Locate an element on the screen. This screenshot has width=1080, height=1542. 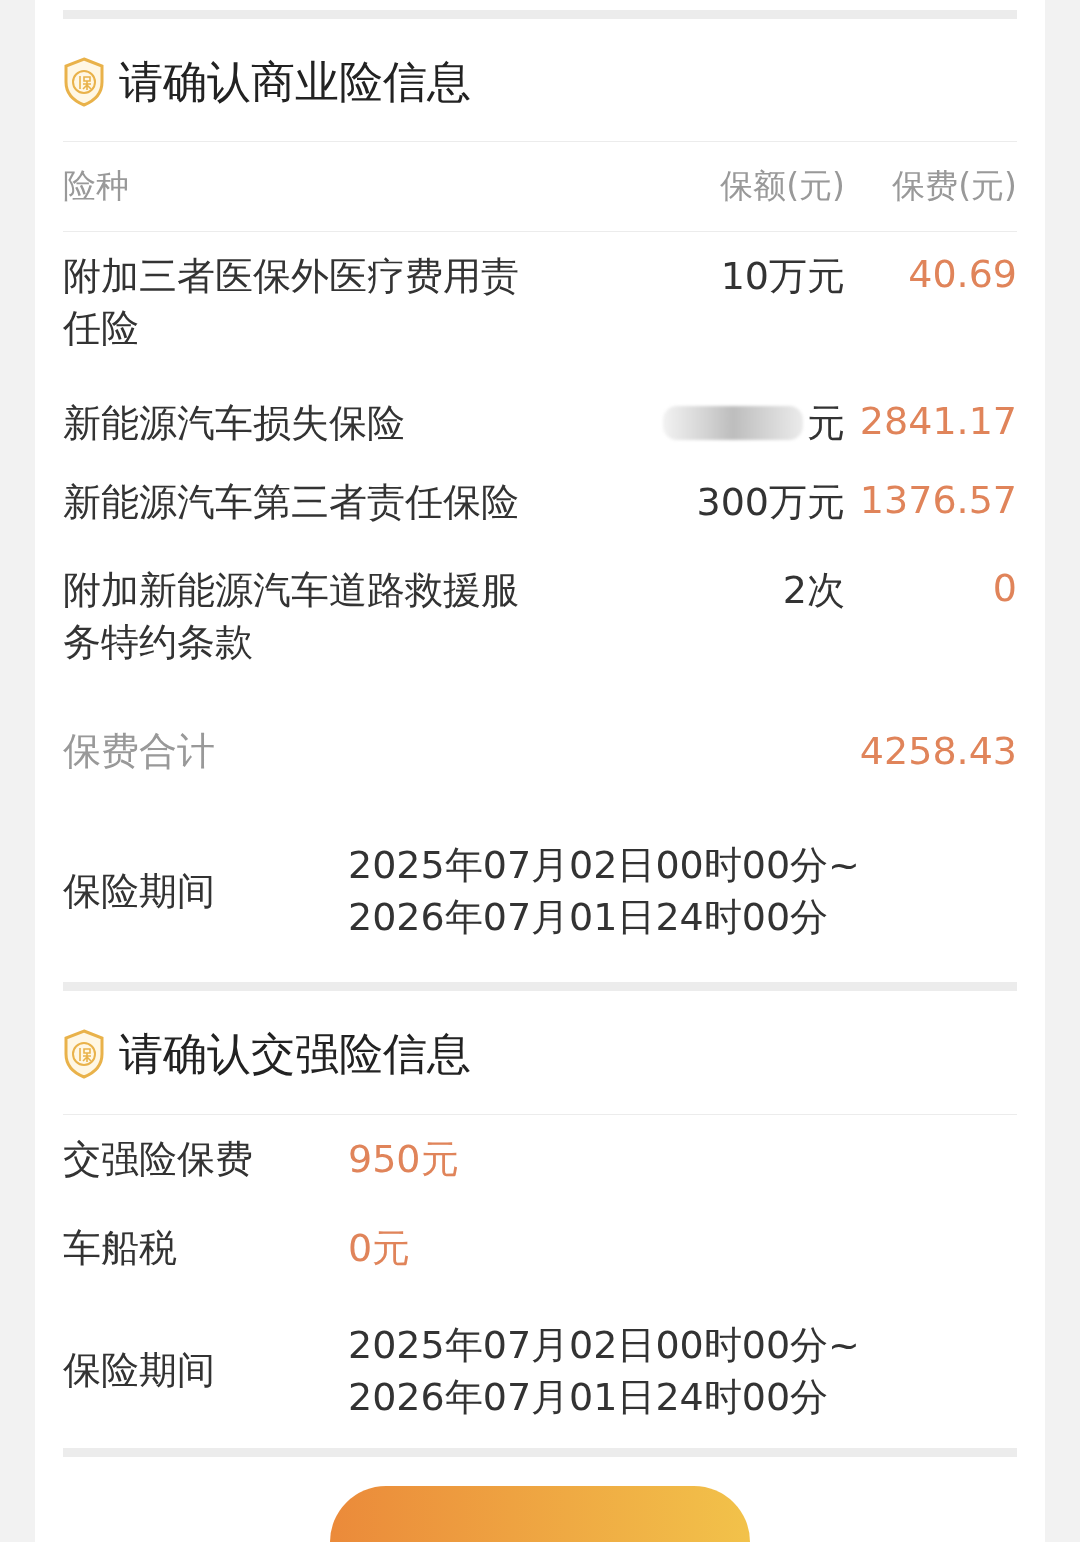
section-title: 请确认交强险信息 is located at coordinates (295, 1053).